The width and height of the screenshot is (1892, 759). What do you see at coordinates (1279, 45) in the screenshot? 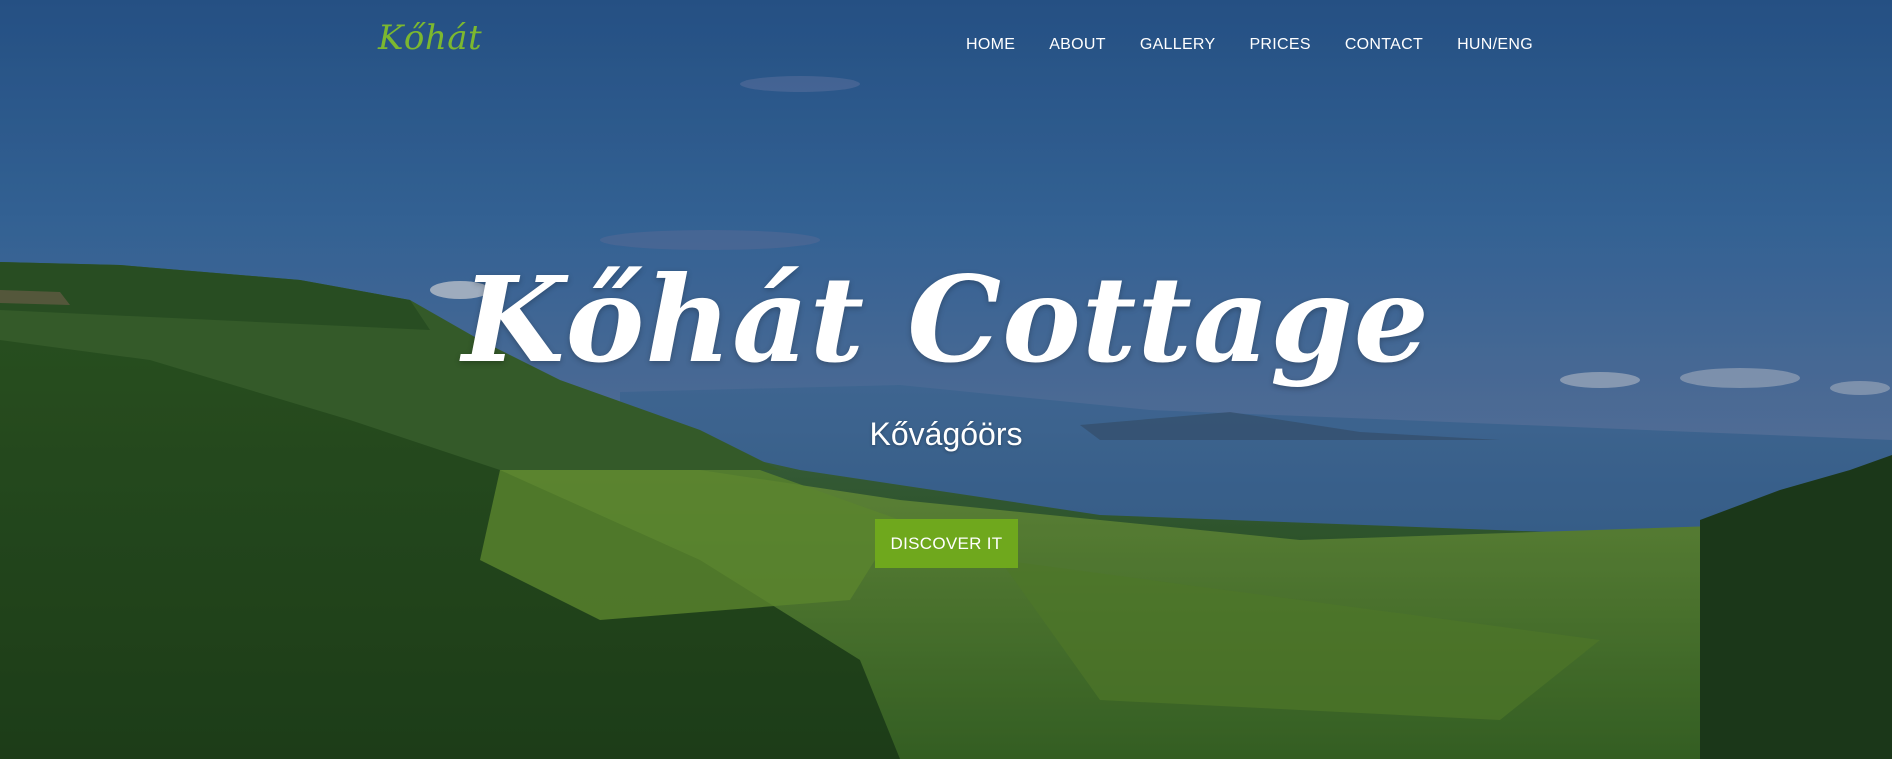
I see `nav-item-prices: PRICES` at bounding box center [1279, 45].